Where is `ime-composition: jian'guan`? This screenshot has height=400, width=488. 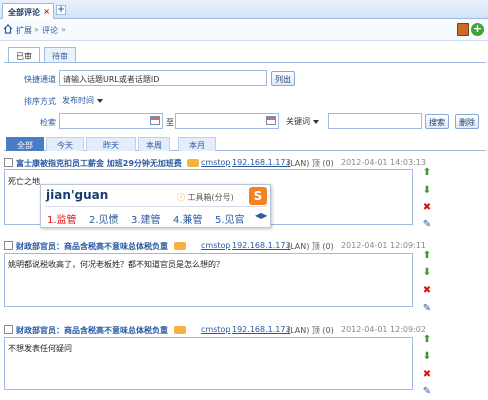
ime-composition: jian'guan is located at coordinates (77, 195).